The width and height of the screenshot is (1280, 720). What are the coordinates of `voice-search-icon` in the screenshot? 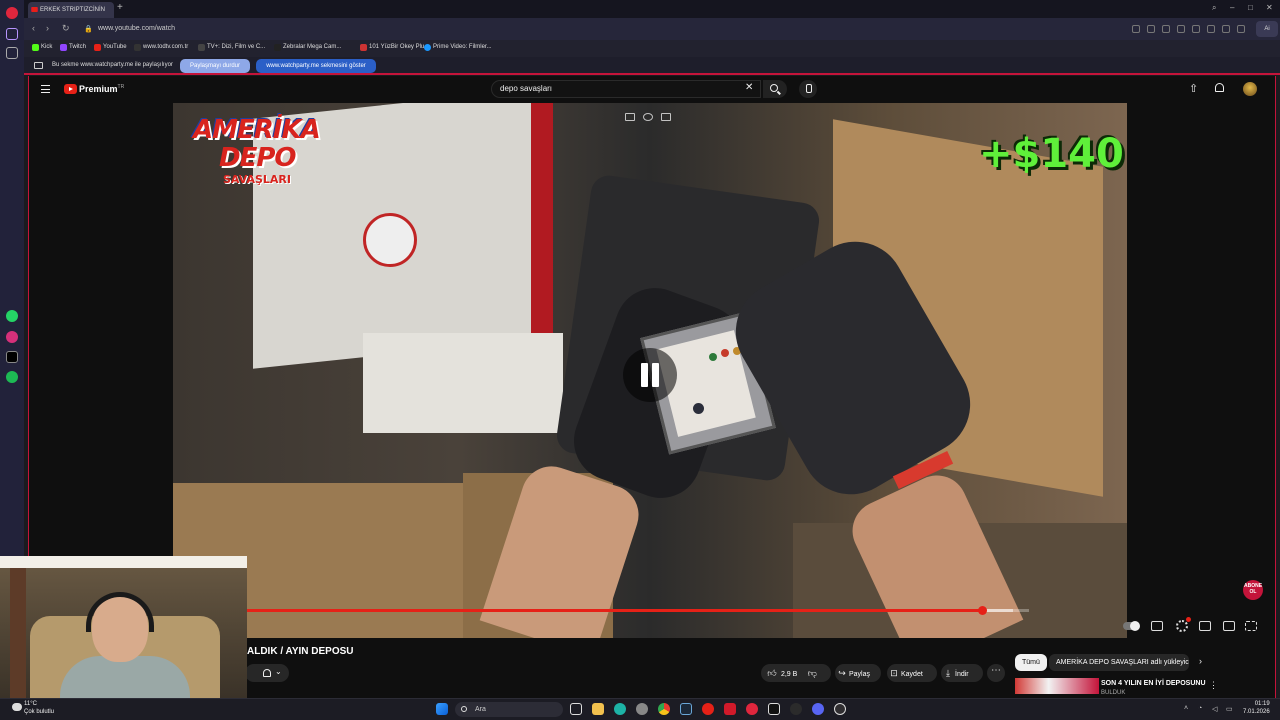 It's located at (808, 89).